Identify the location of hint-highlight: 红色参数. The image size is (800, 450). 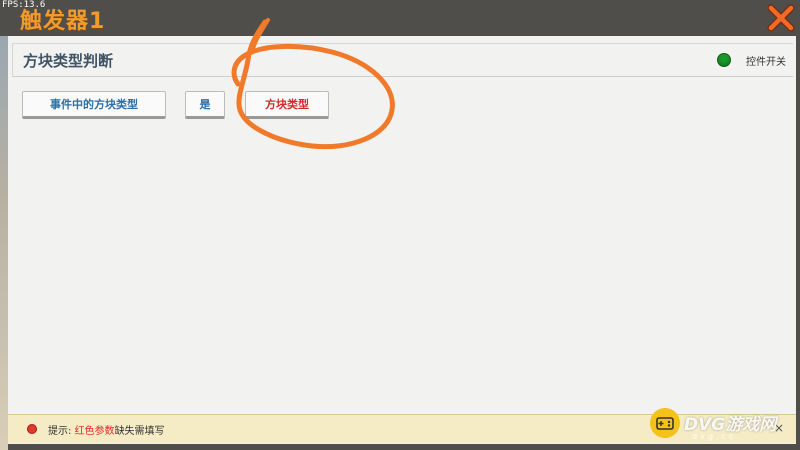
(94, 431).